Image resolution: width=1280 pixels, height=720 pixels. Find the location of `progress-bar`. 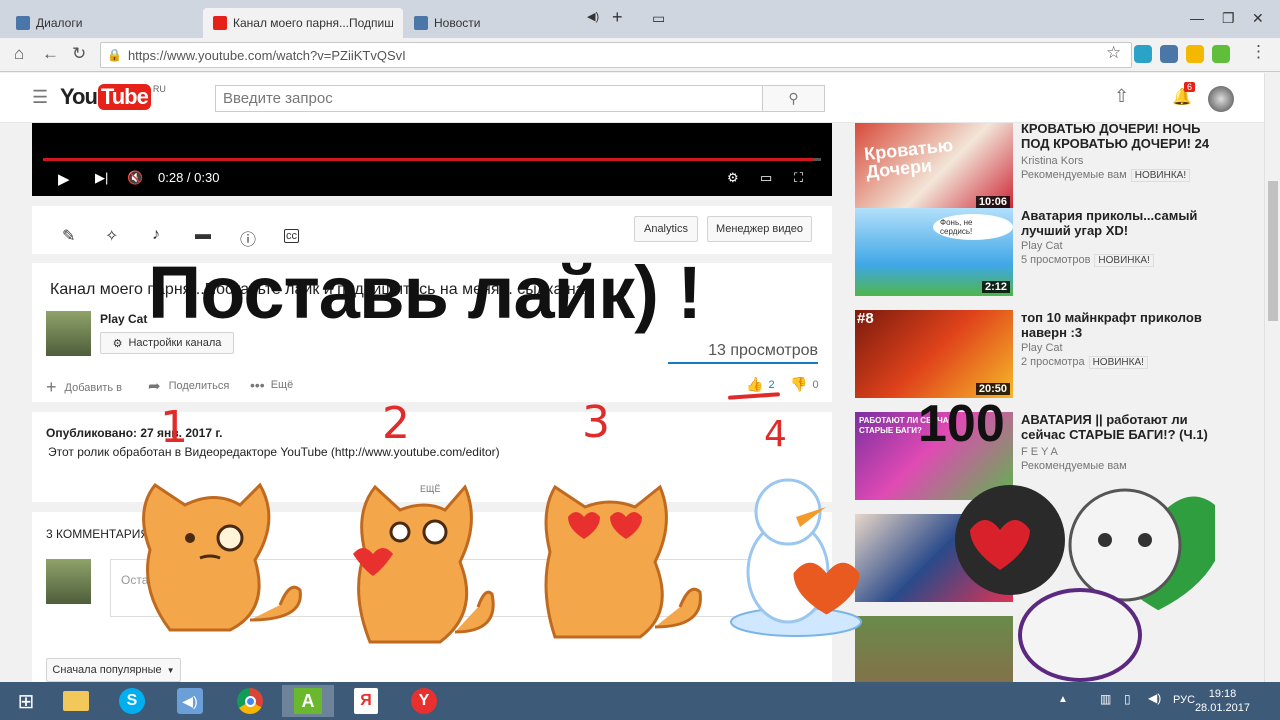

progress-bar is located at coordinates (432, 159).